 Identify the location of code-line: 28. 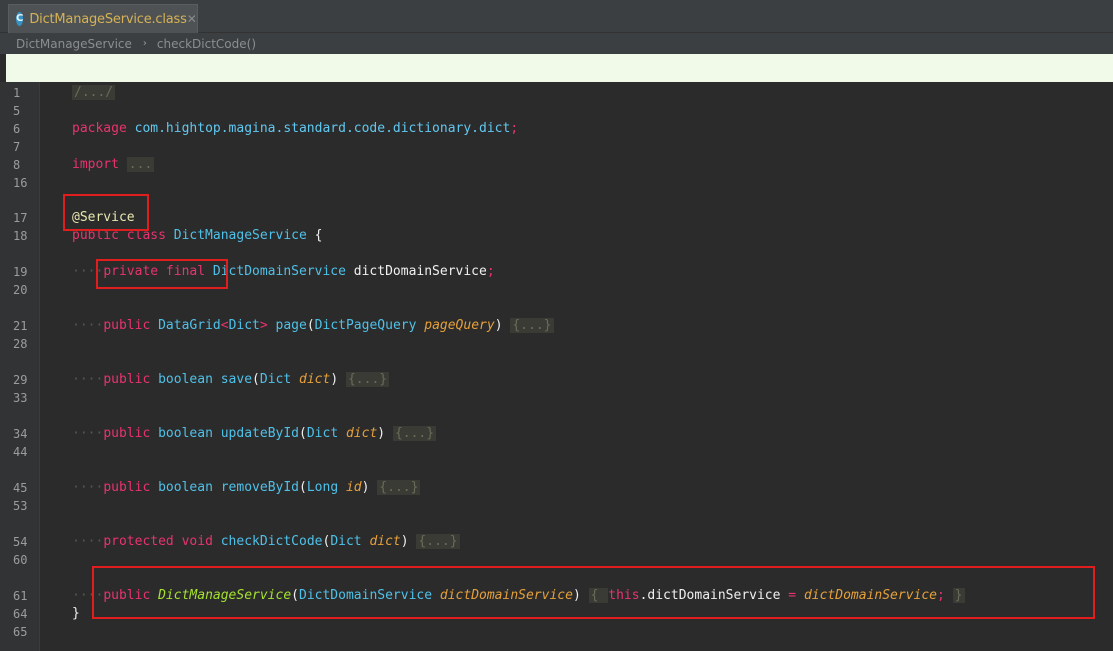
(556, 344).